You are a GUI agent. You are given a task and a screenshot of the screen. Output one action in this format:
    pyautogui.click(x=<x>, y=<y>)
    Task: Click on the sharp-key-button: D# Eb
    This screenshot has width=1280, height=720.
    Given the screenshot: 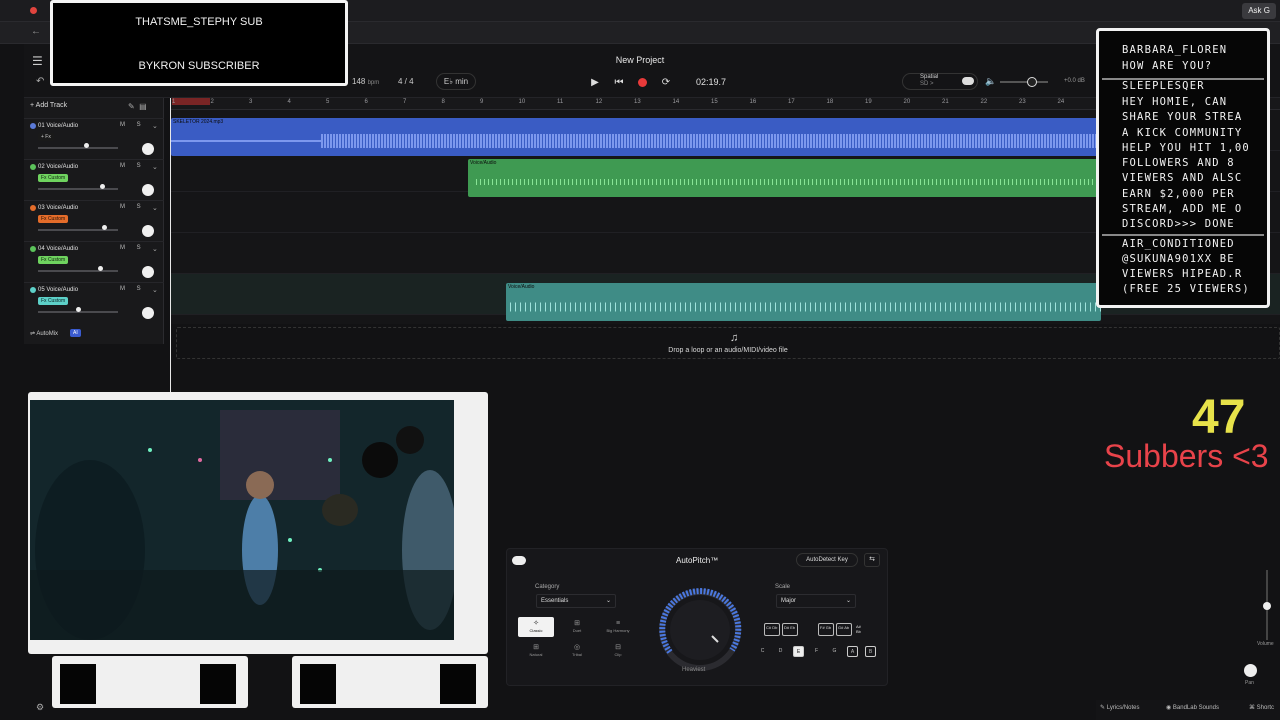 What is the action you would take?
    pyautogui.click(x=790, y=629)
    